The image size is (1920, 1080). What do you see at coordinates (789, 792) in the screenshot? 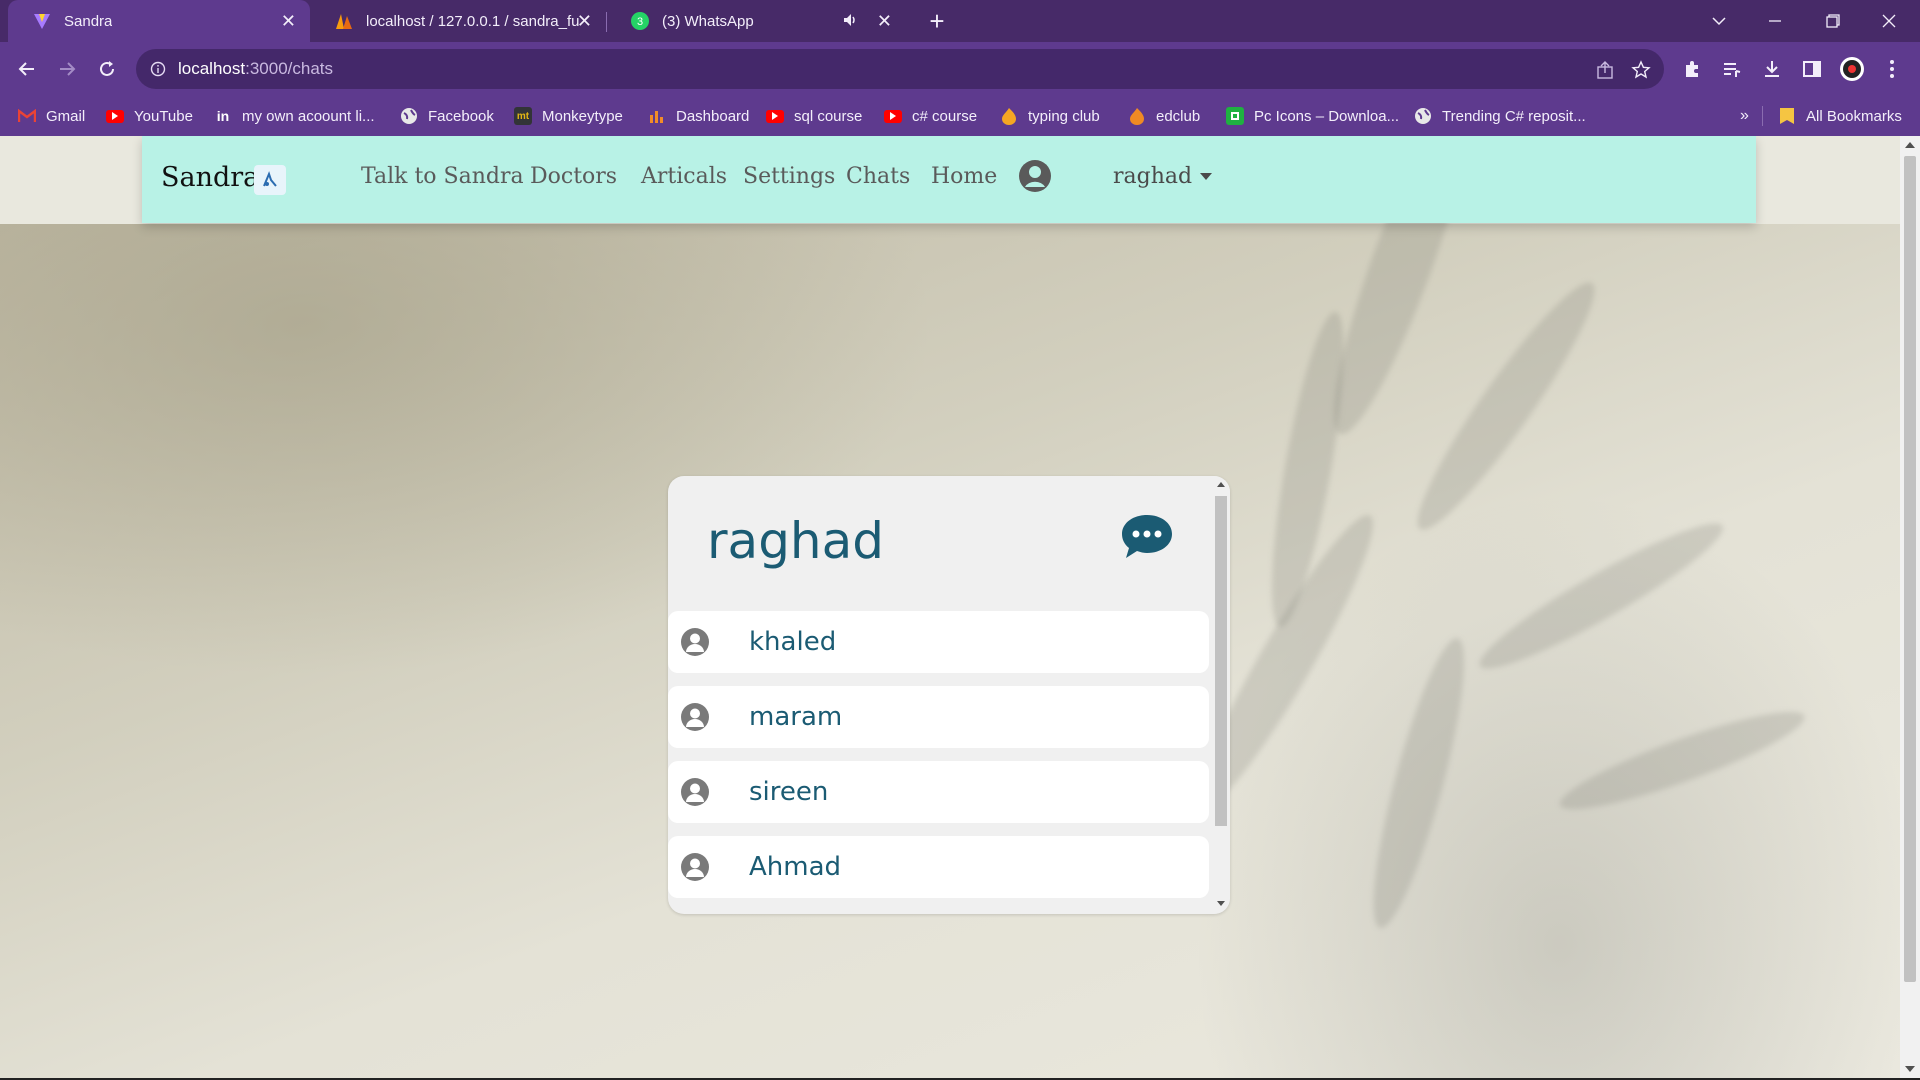
I see `contact-name: sireen` at bounding box center [789, 792].